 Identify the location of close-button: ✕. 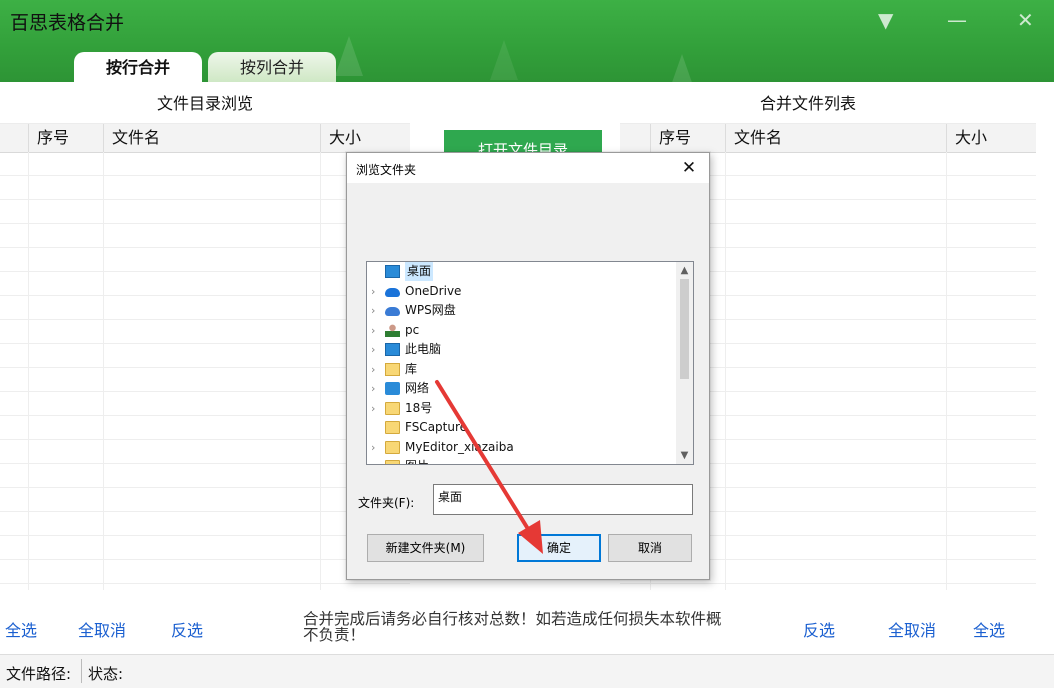
(1025, 20).